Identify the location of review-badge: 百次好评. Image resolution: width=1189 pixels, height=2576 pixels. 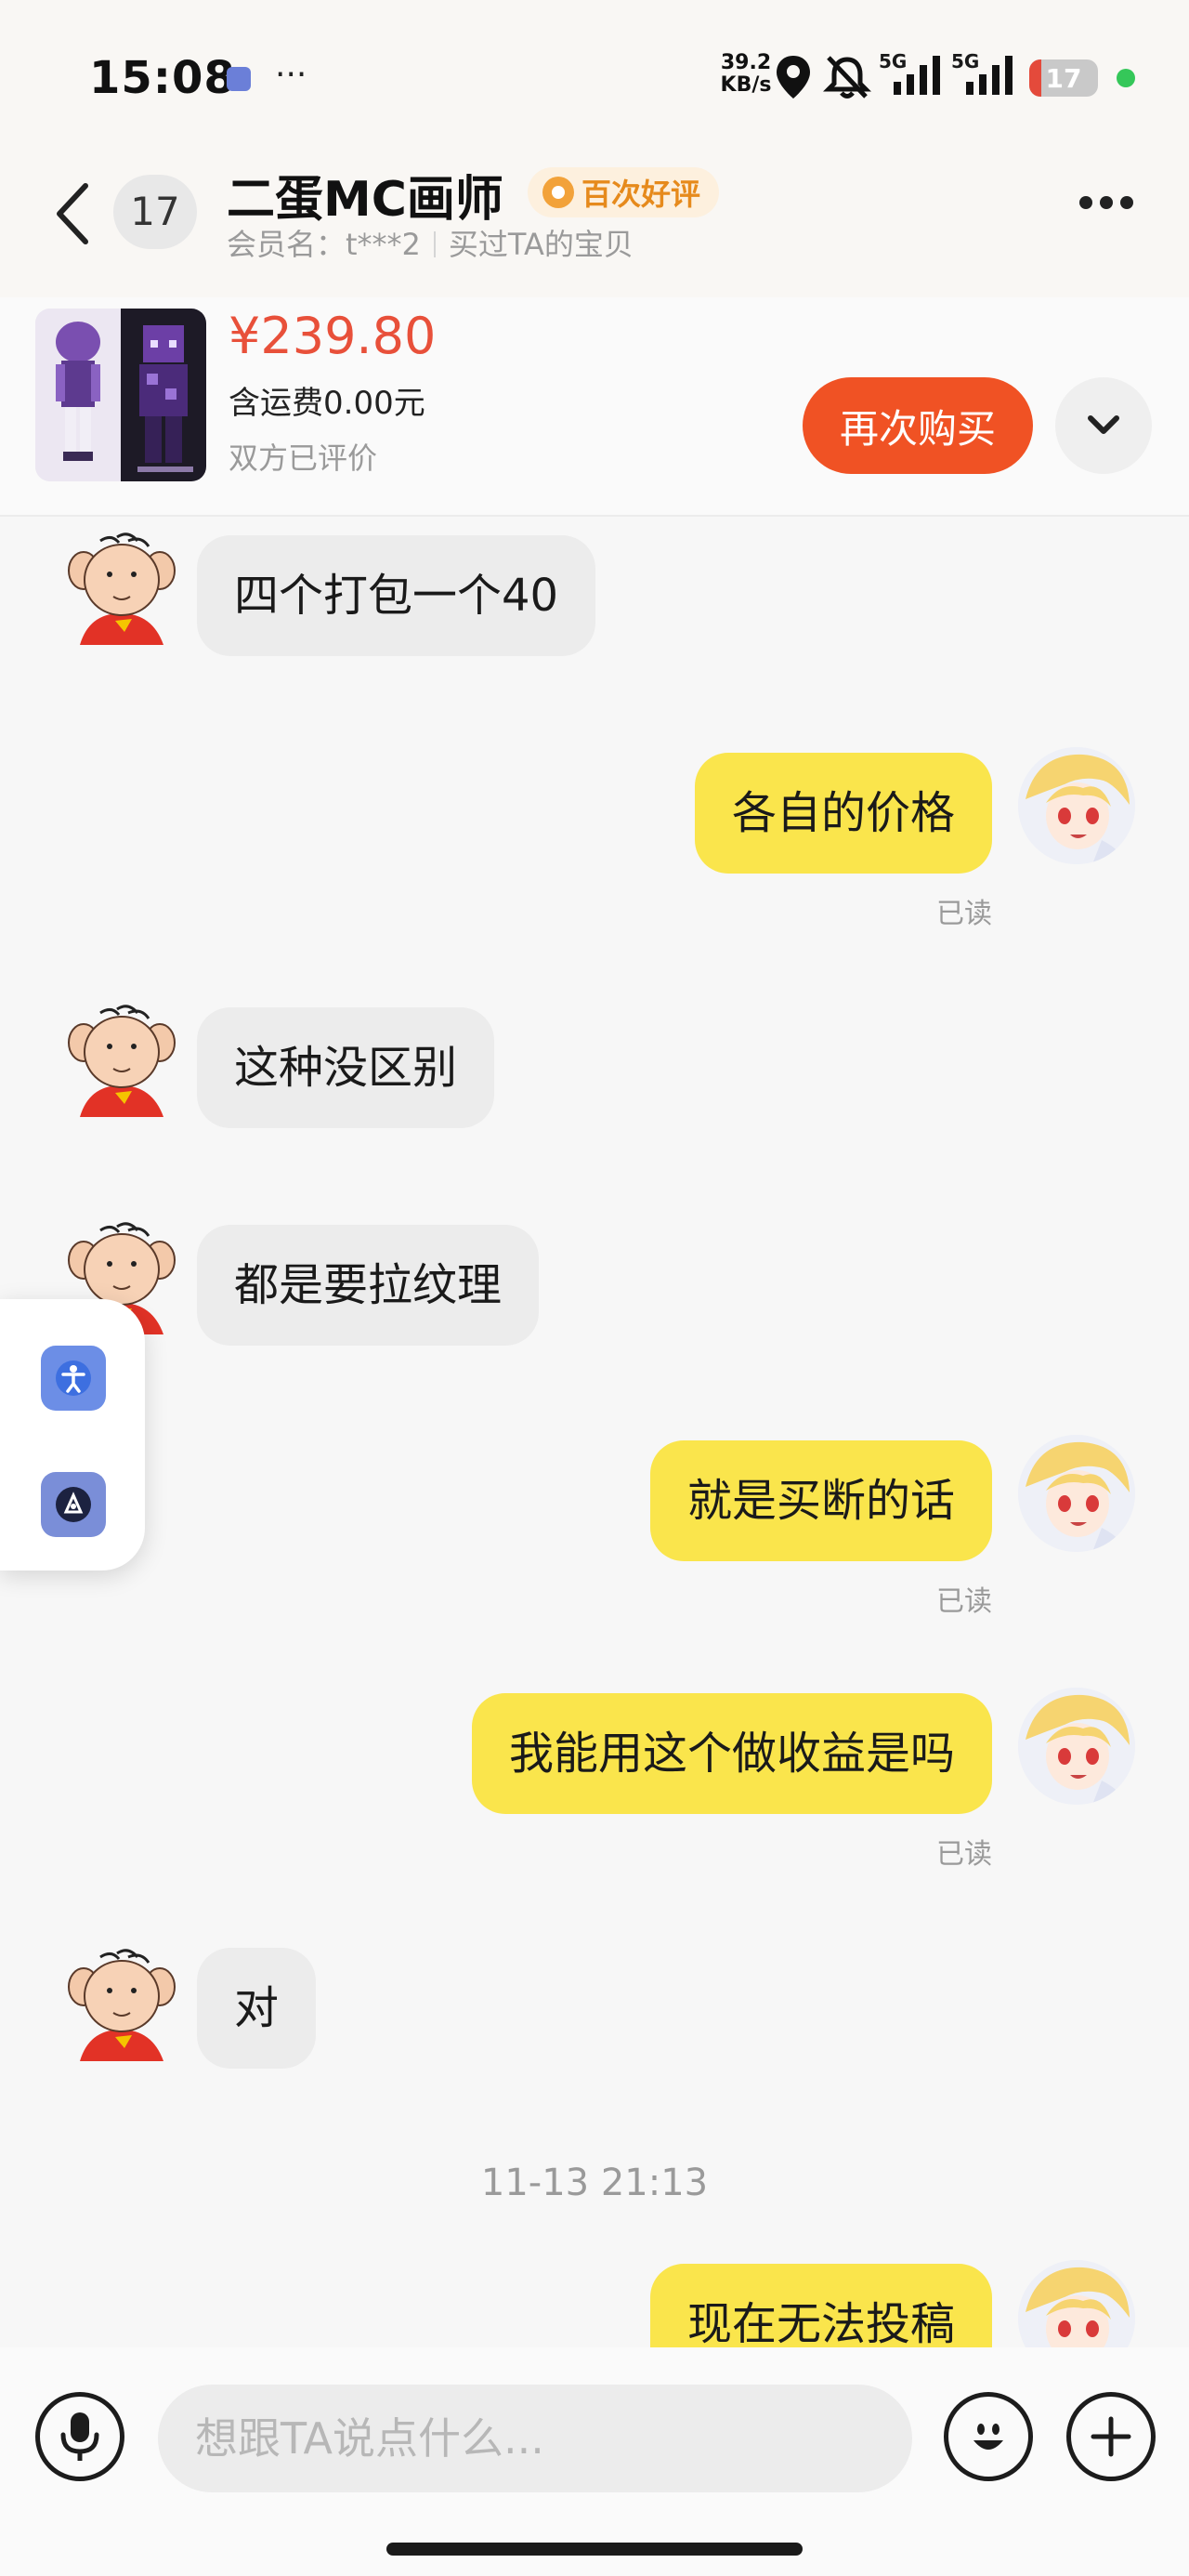
(624, 192).